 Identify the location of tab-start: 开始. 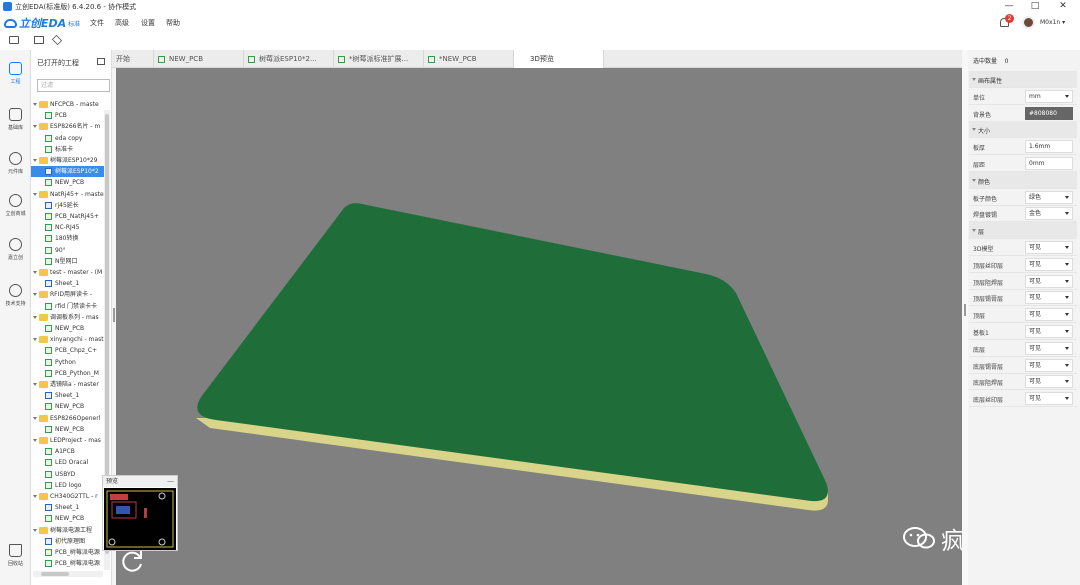
(133, 59).